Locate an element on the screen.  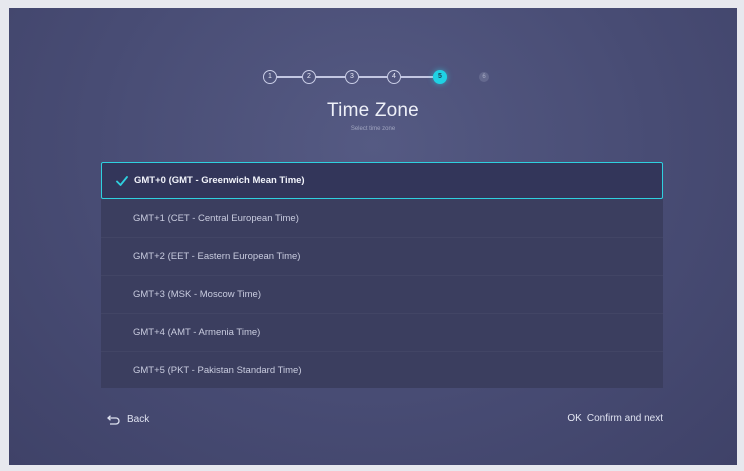
timezone-option-gmt5: GMT+5 (PKT - Pakistan Standard Time) is located at coordinates (382, 370).